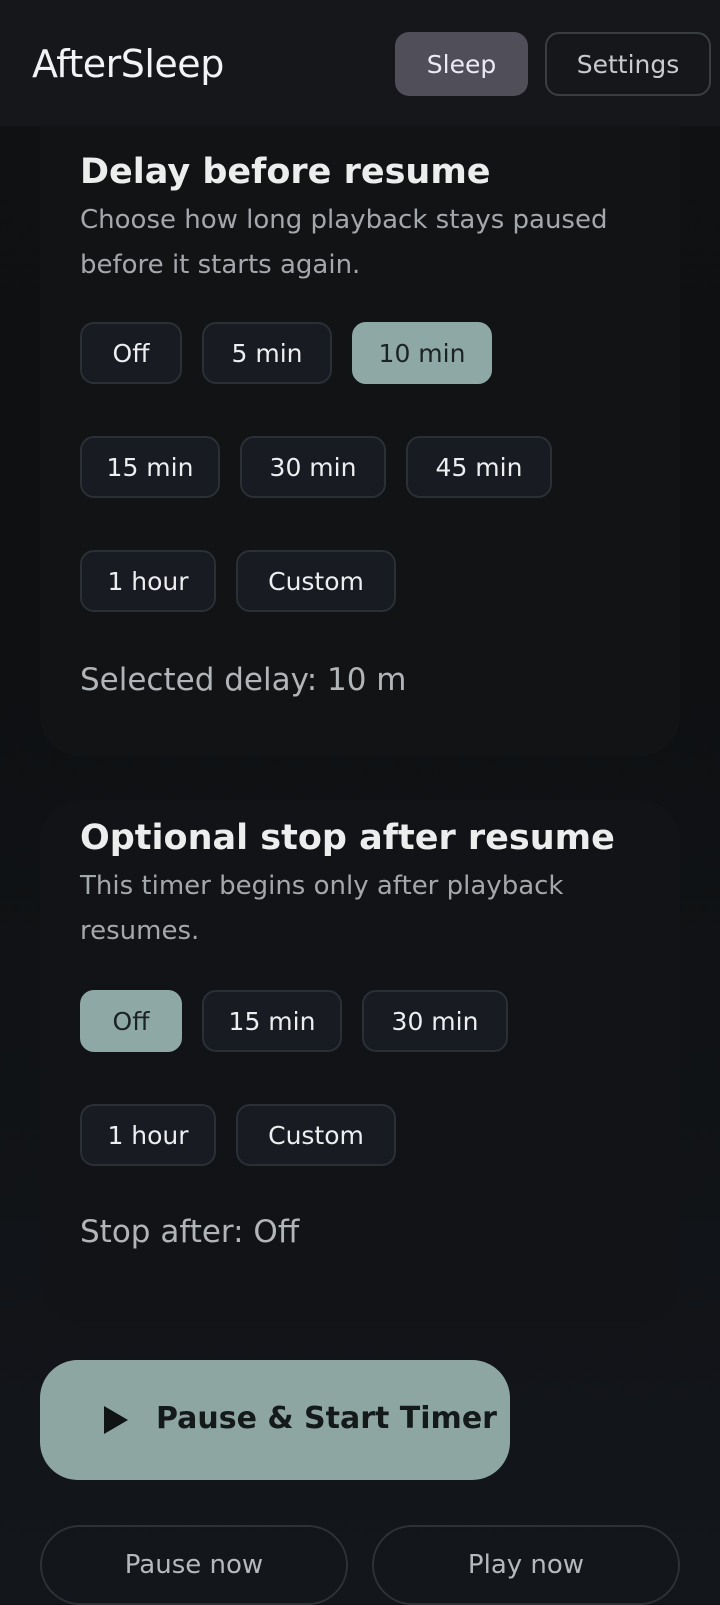 The height and width of the screenshot is (1605, 720). Describe the element at coordinates (326, 1418) in the screenshot. I see `pause-and-start-timer-label: Pause & Start Timer` at that location.